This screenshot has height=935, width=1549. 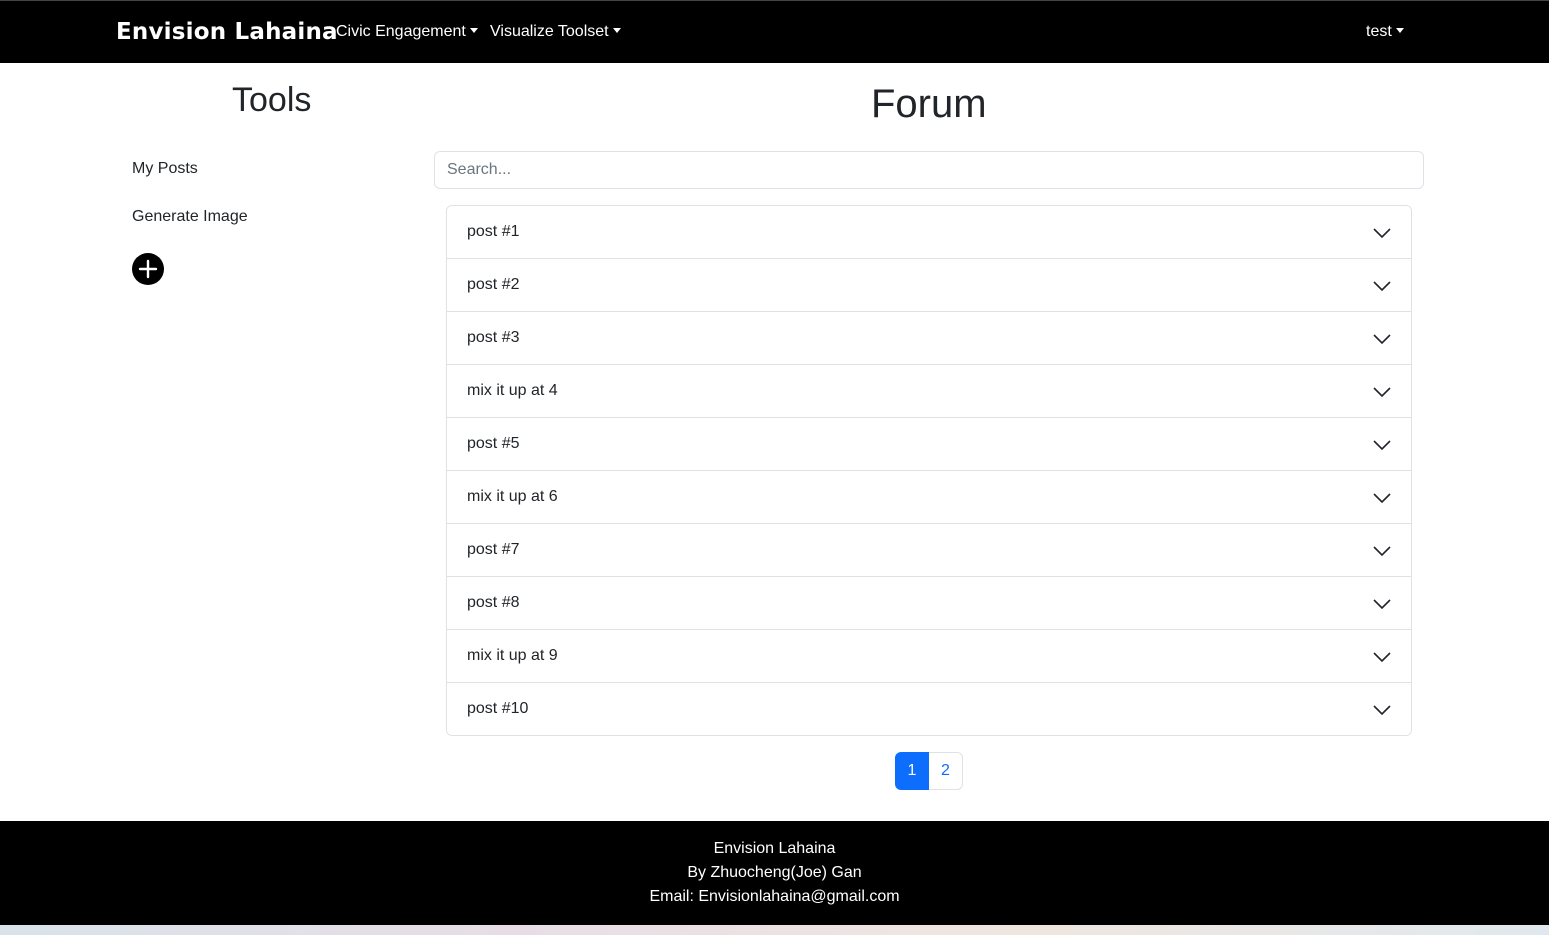 What do you see at coordinates (929, 603) in the screenshot?
I see `post-accordion-item: post #8` at bounding box center [929, 603].